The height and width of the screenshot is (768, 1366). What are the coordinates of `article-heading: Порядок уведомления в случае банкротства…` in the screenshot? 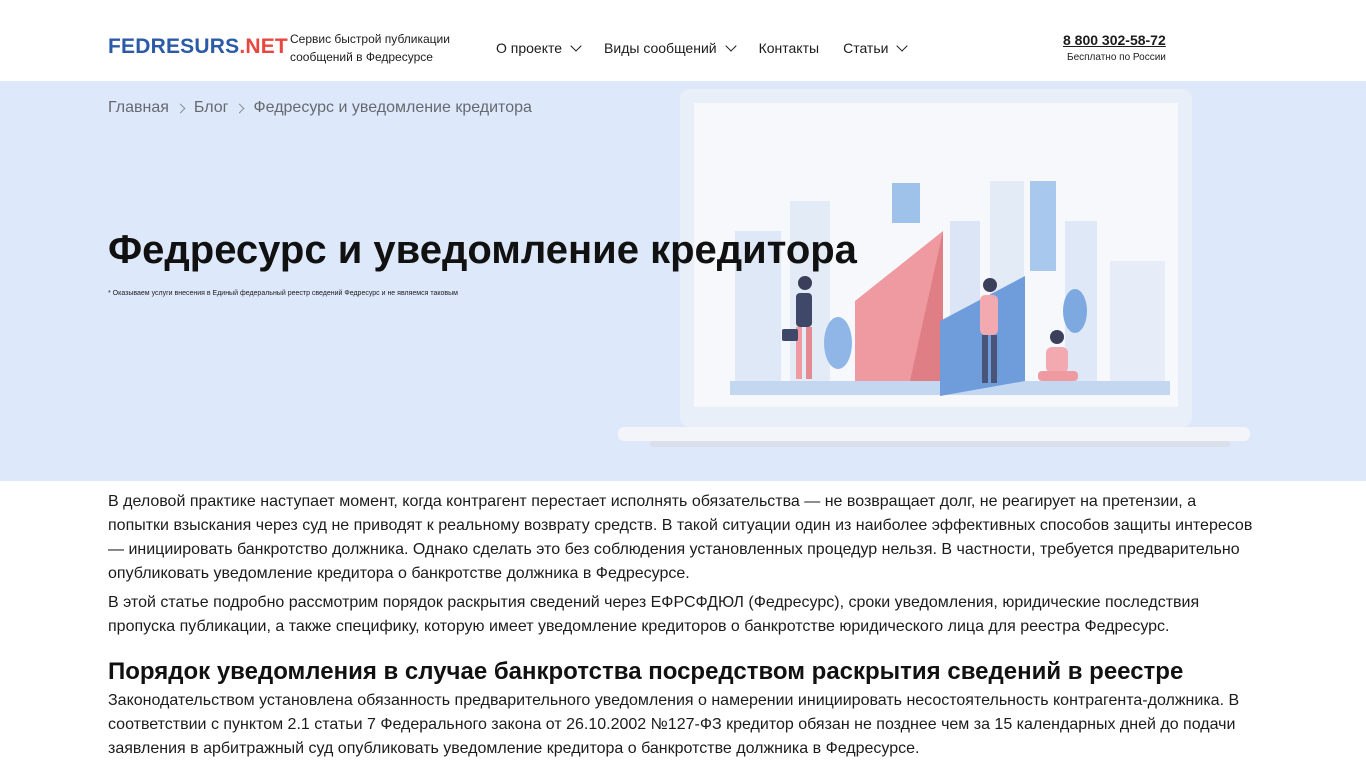 It's located at (646, 671).